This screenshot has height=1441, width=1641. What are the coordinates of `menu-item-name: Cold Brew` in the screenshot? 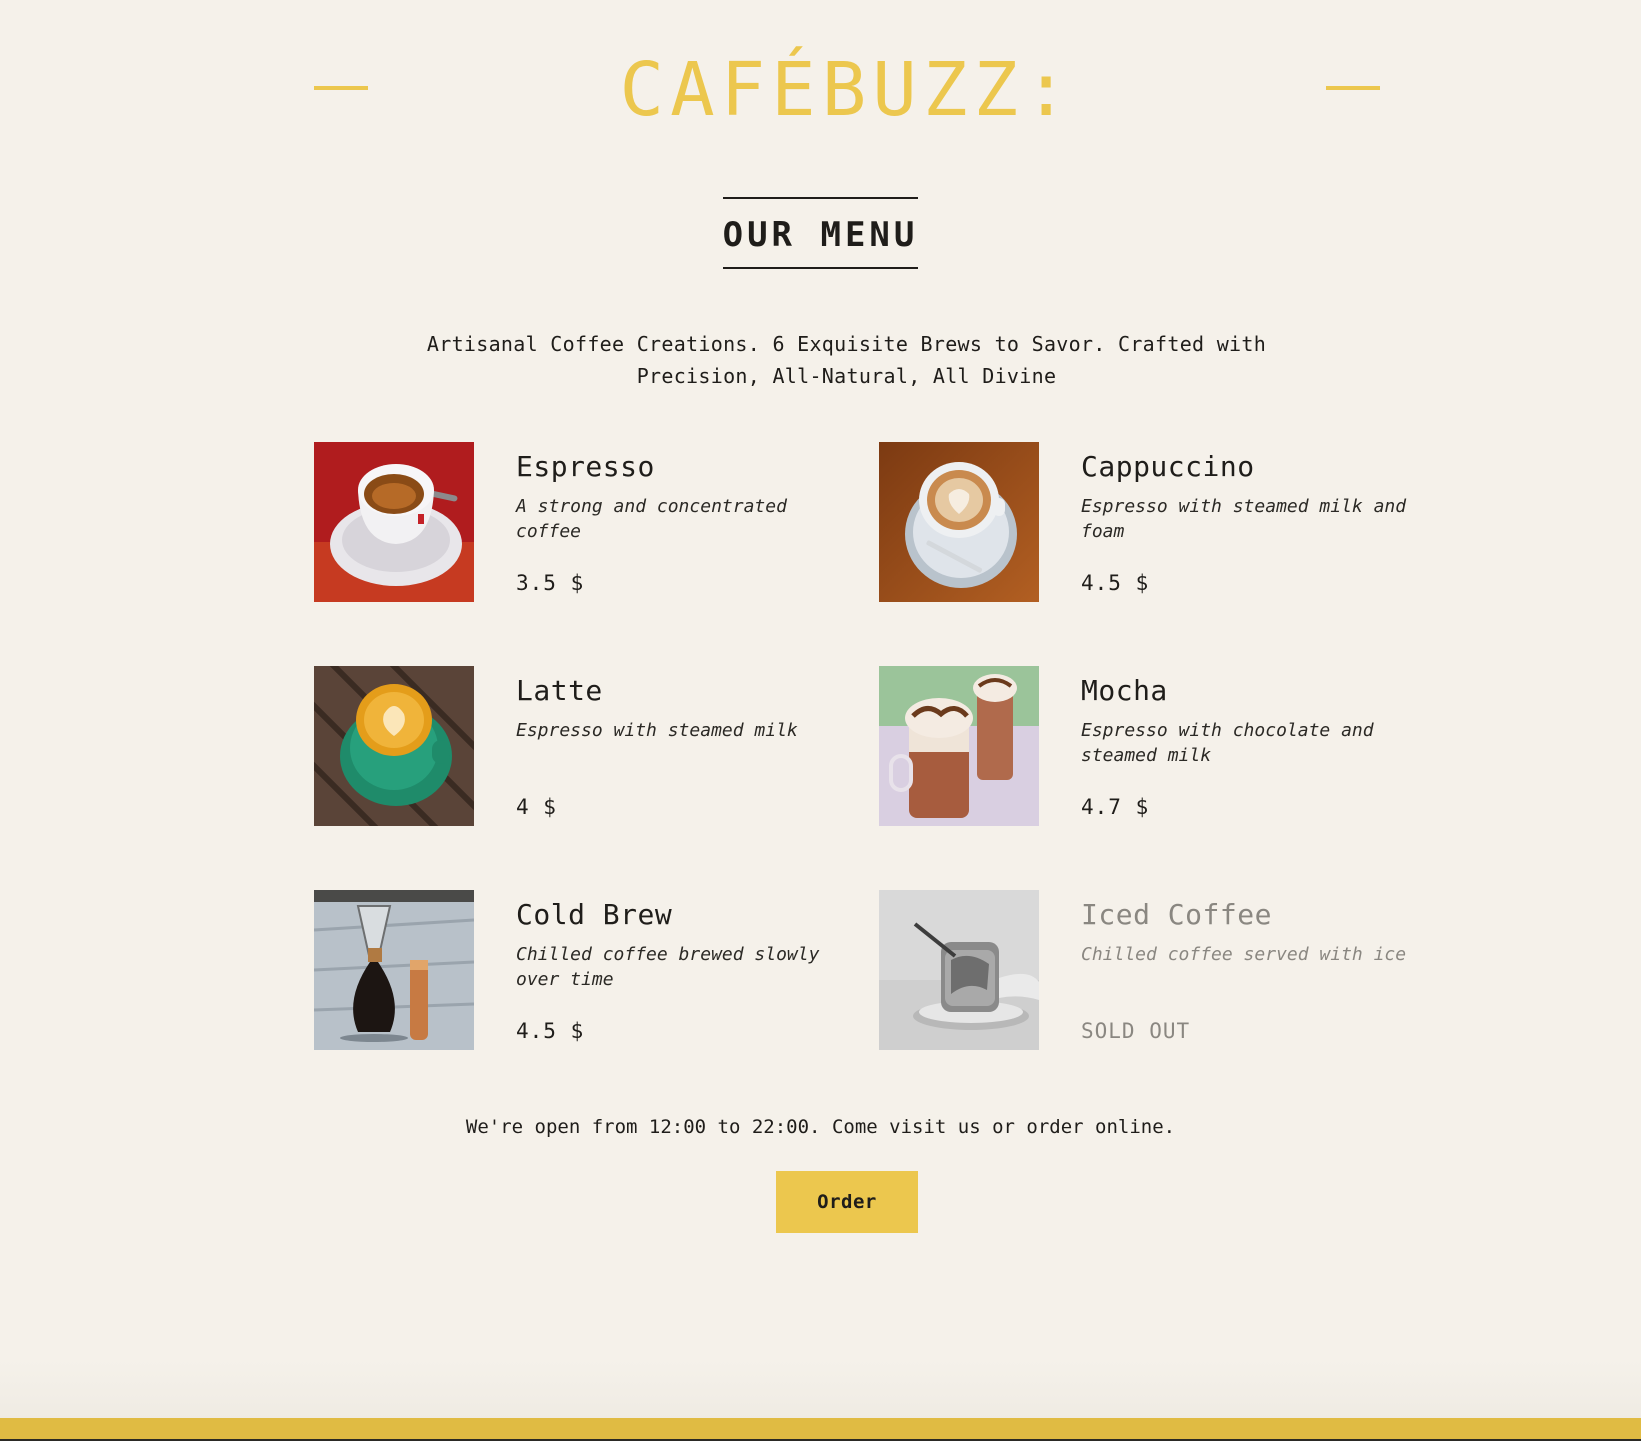 It's located at (594, 914).